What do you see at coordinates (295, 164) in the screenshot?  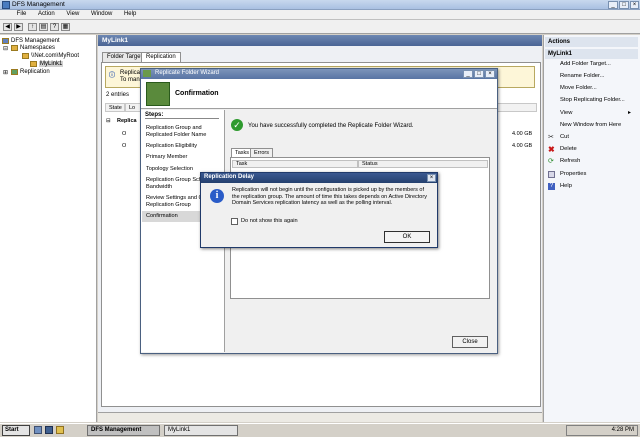 I see `column-task: Task` at bounding box center [295, 164].